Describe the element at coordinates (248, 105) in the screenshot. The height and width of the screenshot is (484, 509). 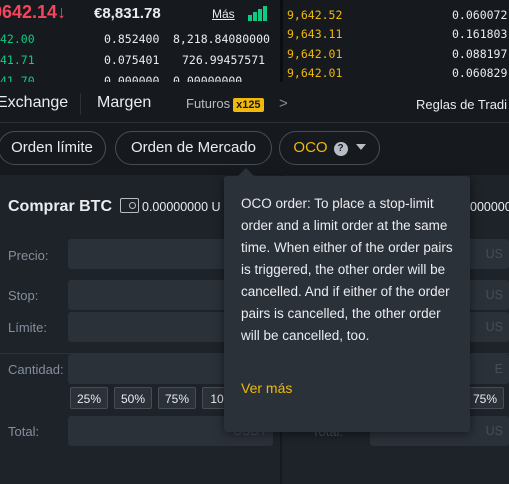
I see `leverage-badge: x125` at that location.